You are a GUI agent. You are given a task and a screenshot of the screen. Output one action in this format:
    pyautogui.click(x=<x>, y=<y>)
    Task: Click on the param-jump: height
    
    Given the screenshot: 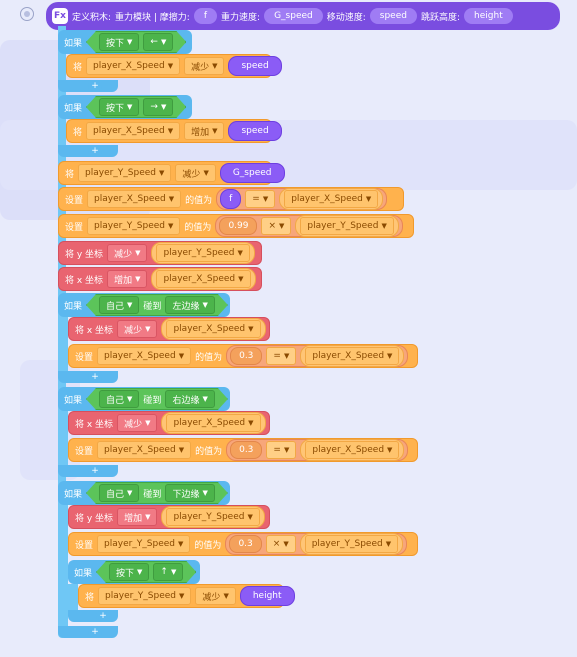 What is the action you would take?
    pyautogui.click(x=488, y=16)
    